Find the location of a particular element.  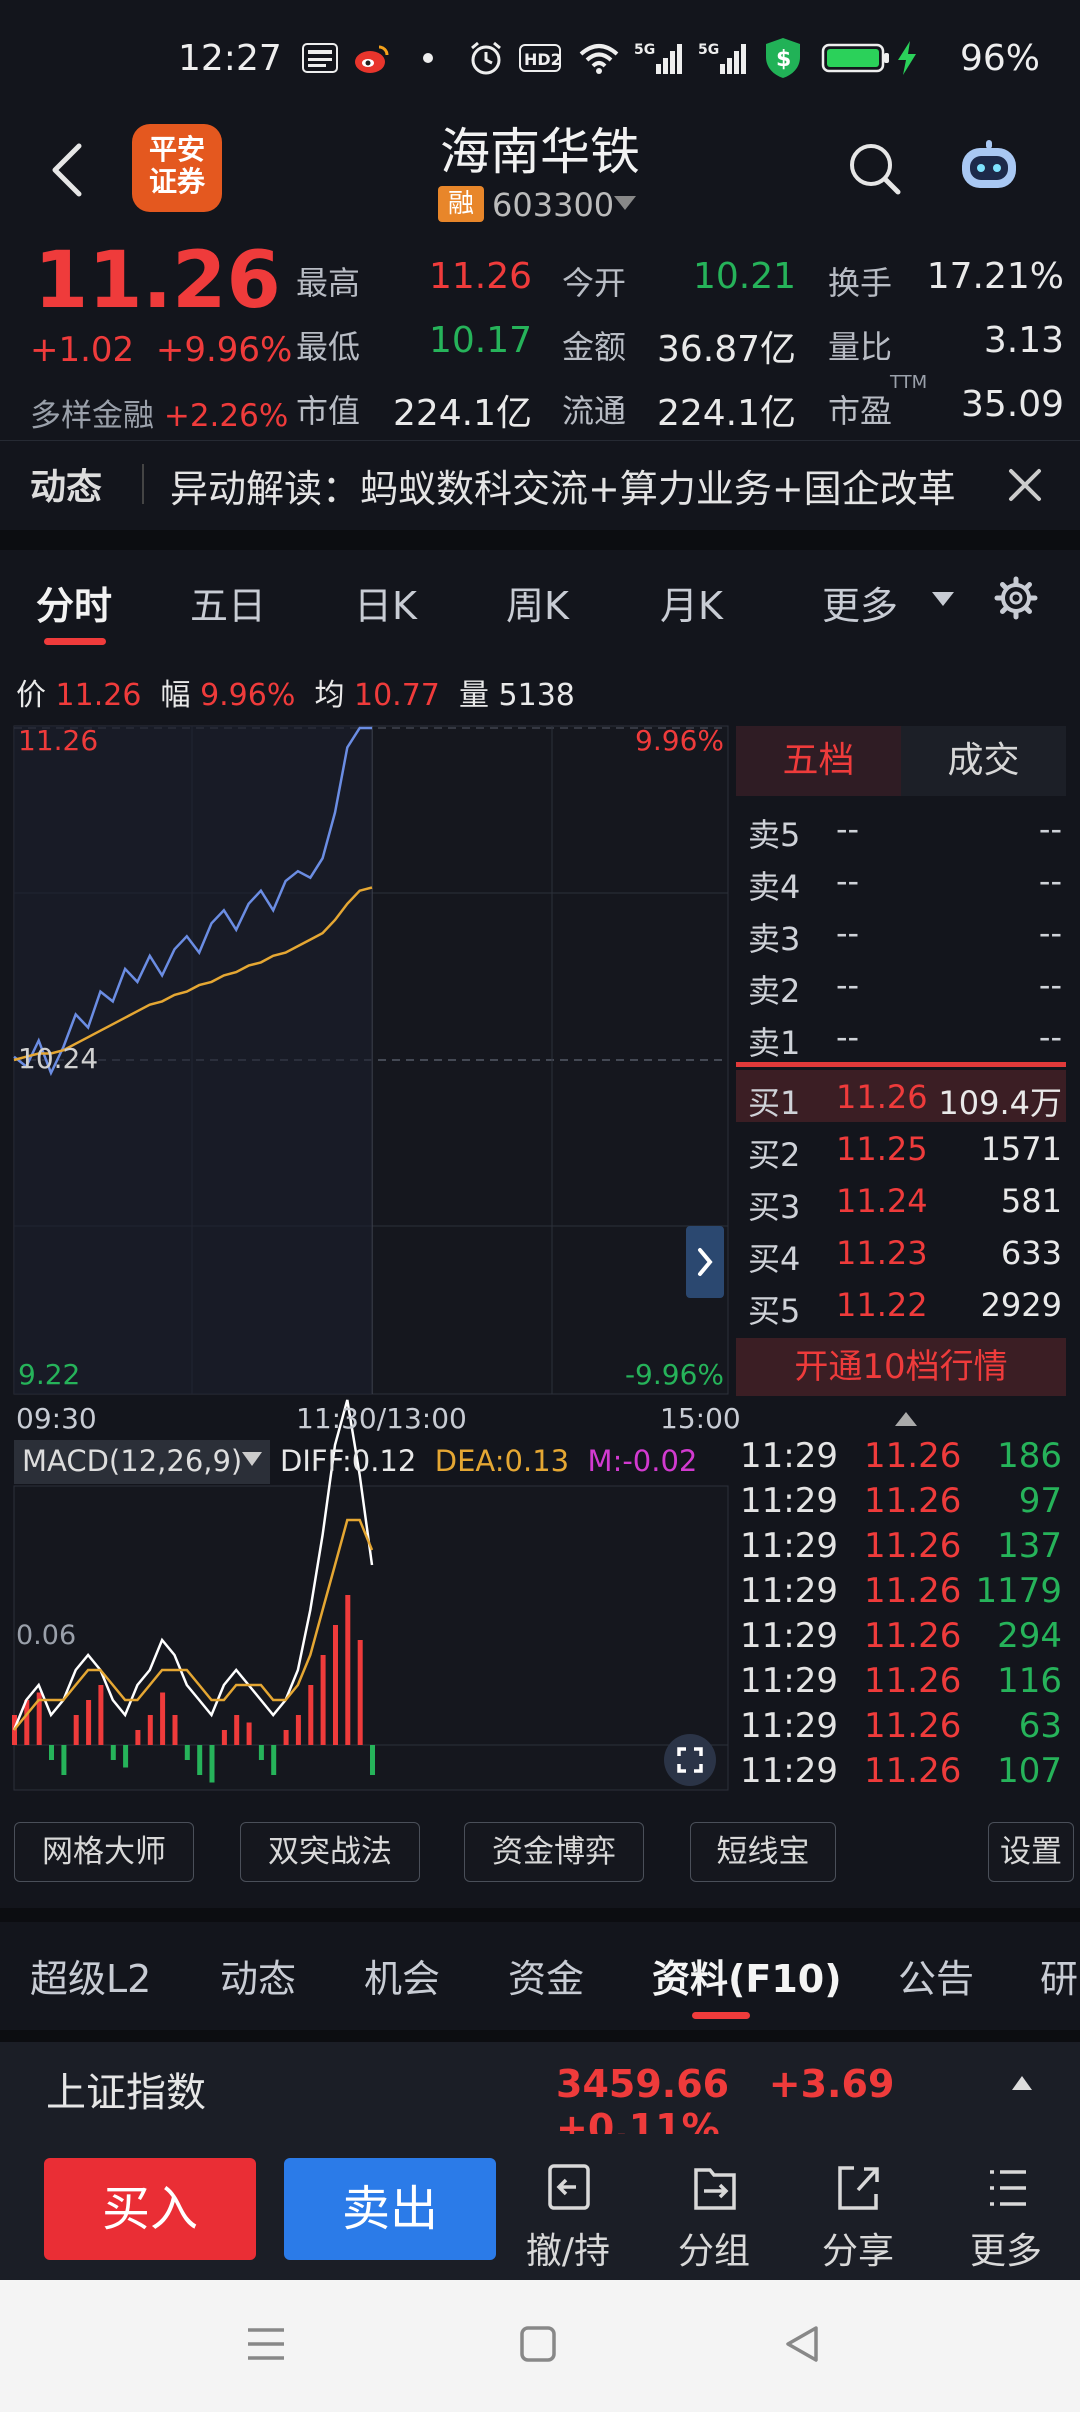

more-button: 更多 is located at coordinates (1006, 2216).